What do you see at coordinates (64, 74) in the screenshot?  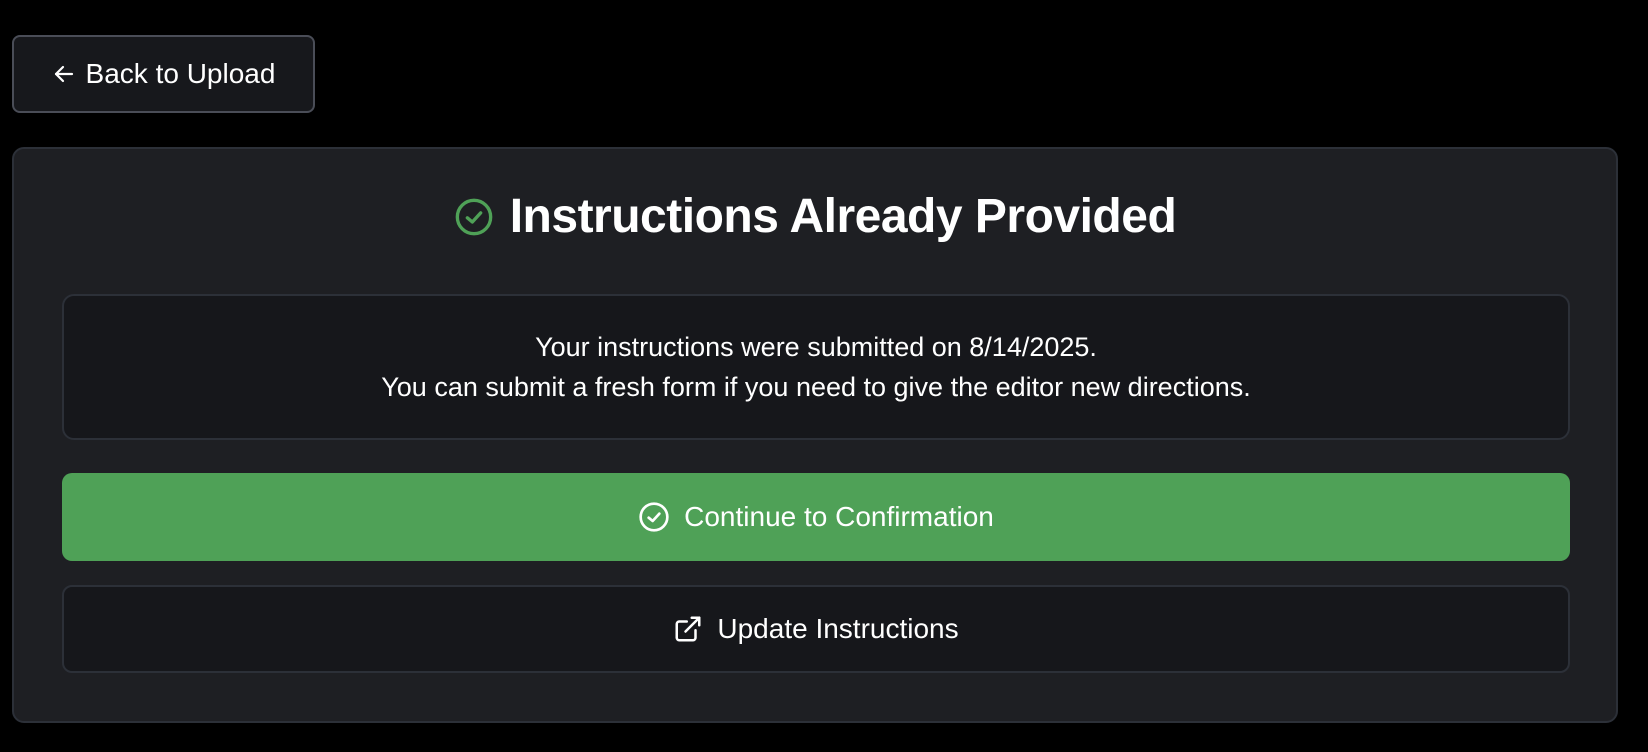 I see `arrow-left-icon` at bounding box center [64, 74].